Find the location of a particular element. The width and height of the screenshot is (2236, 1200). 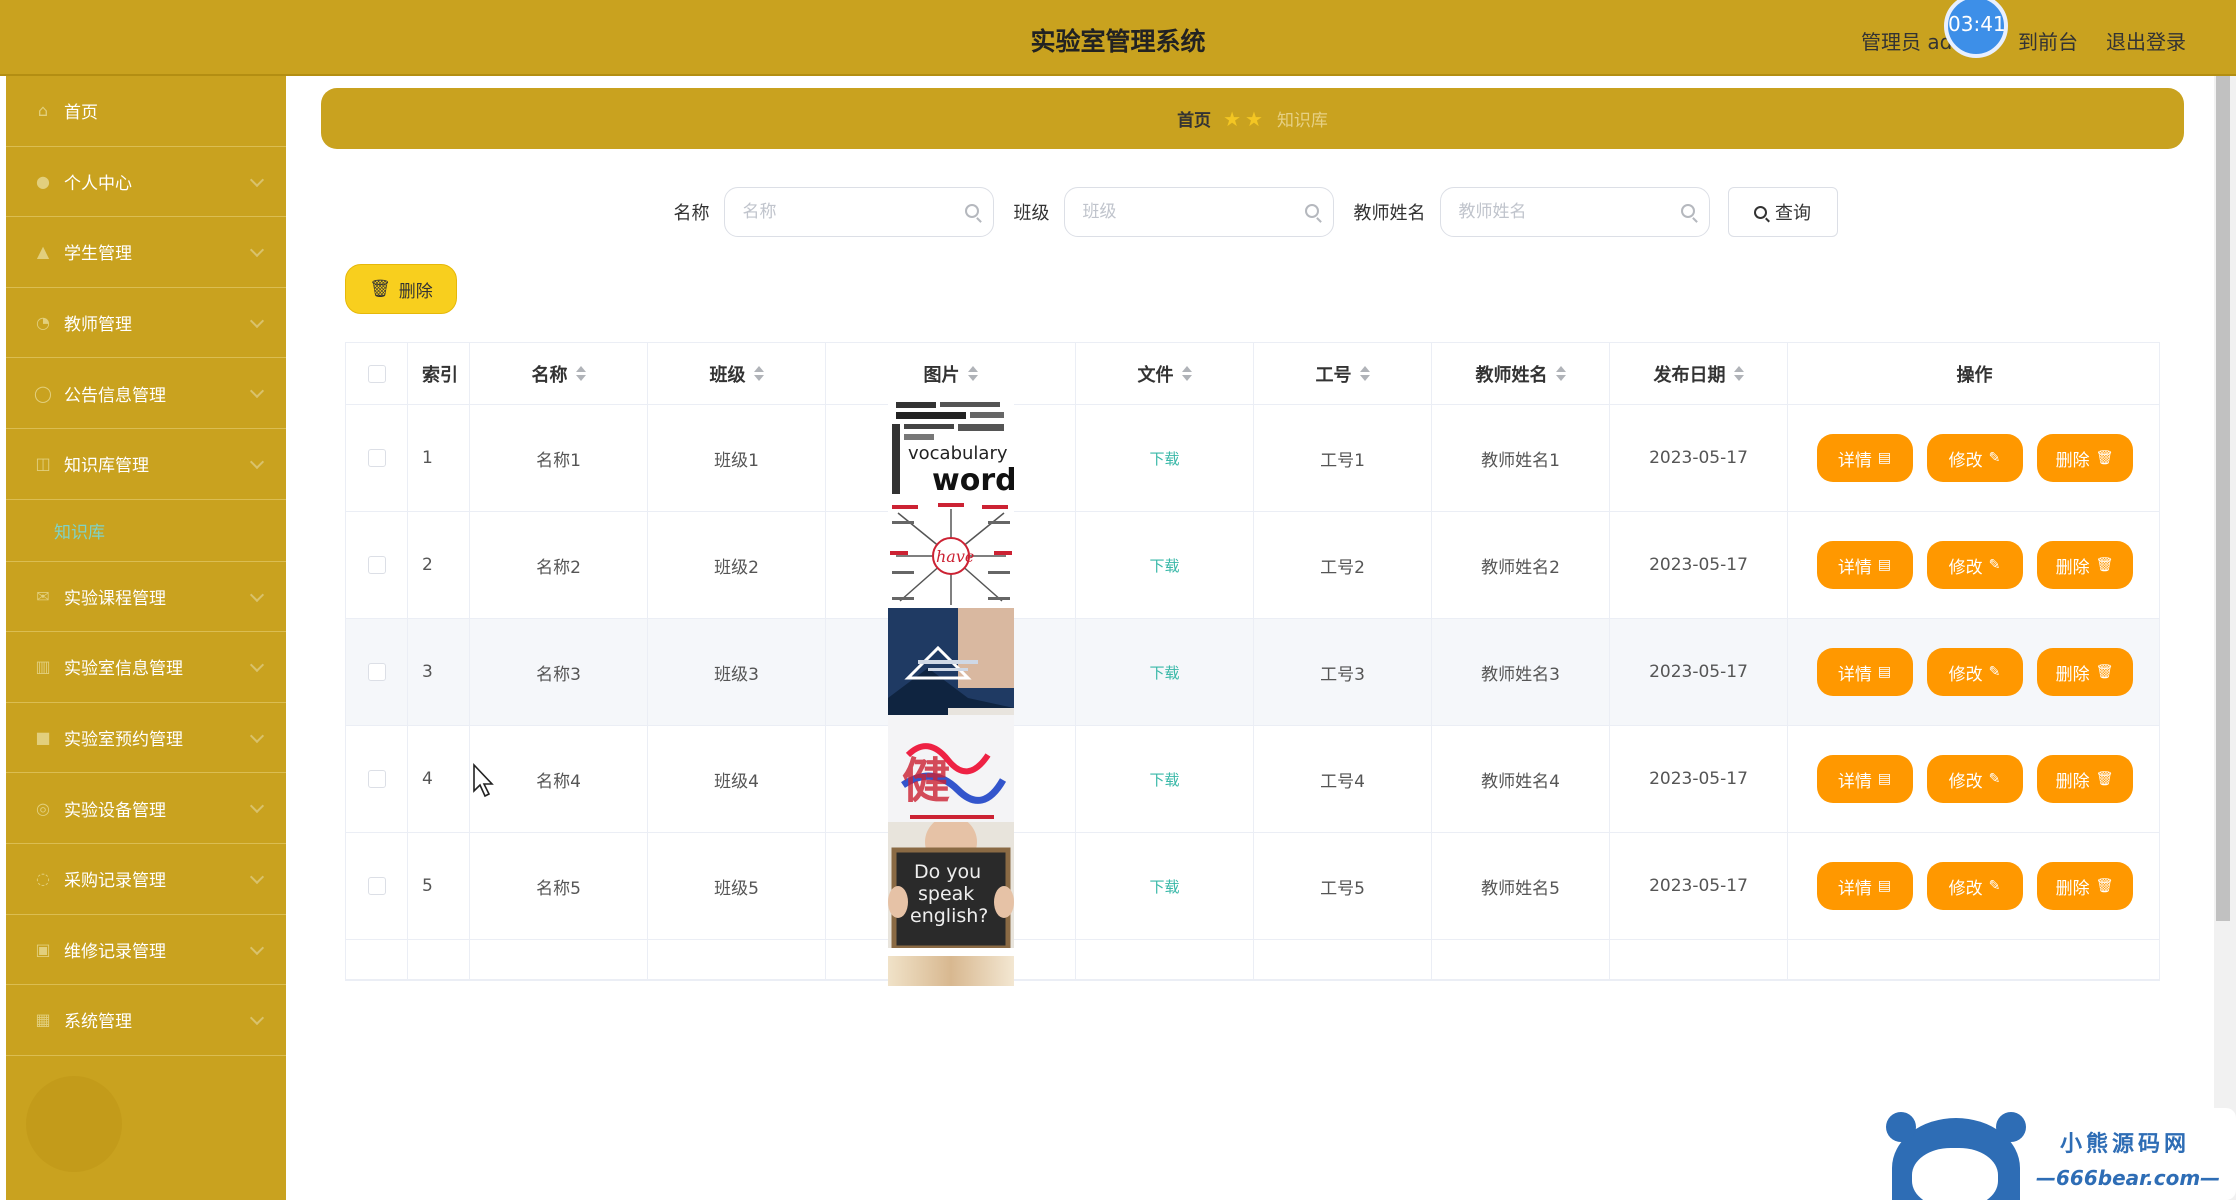

scrollbar-thumb is located at coordinates (2223, 498).